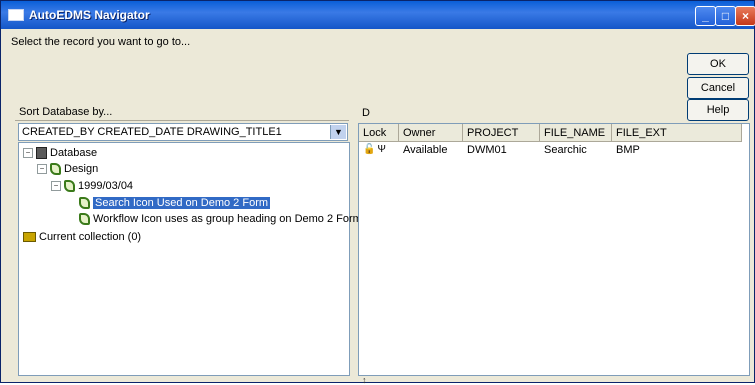  Describe the element at coordinates (29, 237) in the screenshot. I see `collection-icon` at that location.